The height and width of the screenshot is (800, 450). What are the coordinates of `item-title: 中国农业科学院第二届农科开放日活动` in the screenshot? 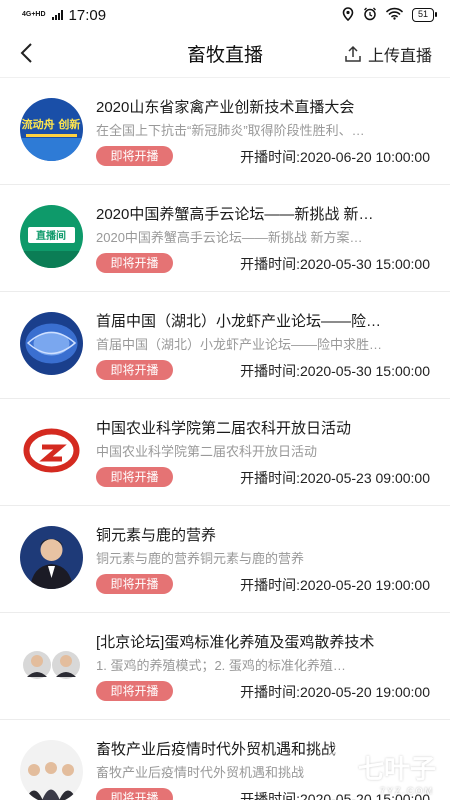 It's located at (224, 428).